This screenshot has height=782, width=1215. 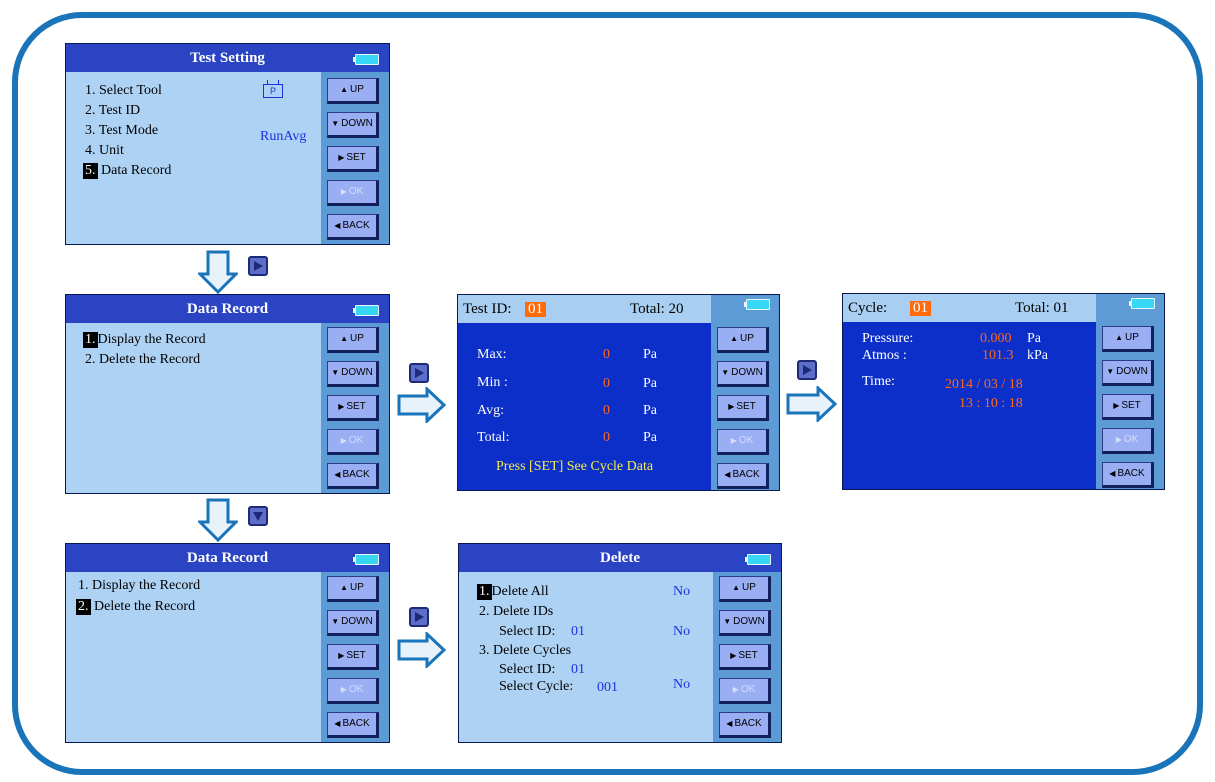 What do you see at coordinates (487, 309) in the screenshot?
I see `test-id-label: Test ID:` at bounding box center [487, 309].